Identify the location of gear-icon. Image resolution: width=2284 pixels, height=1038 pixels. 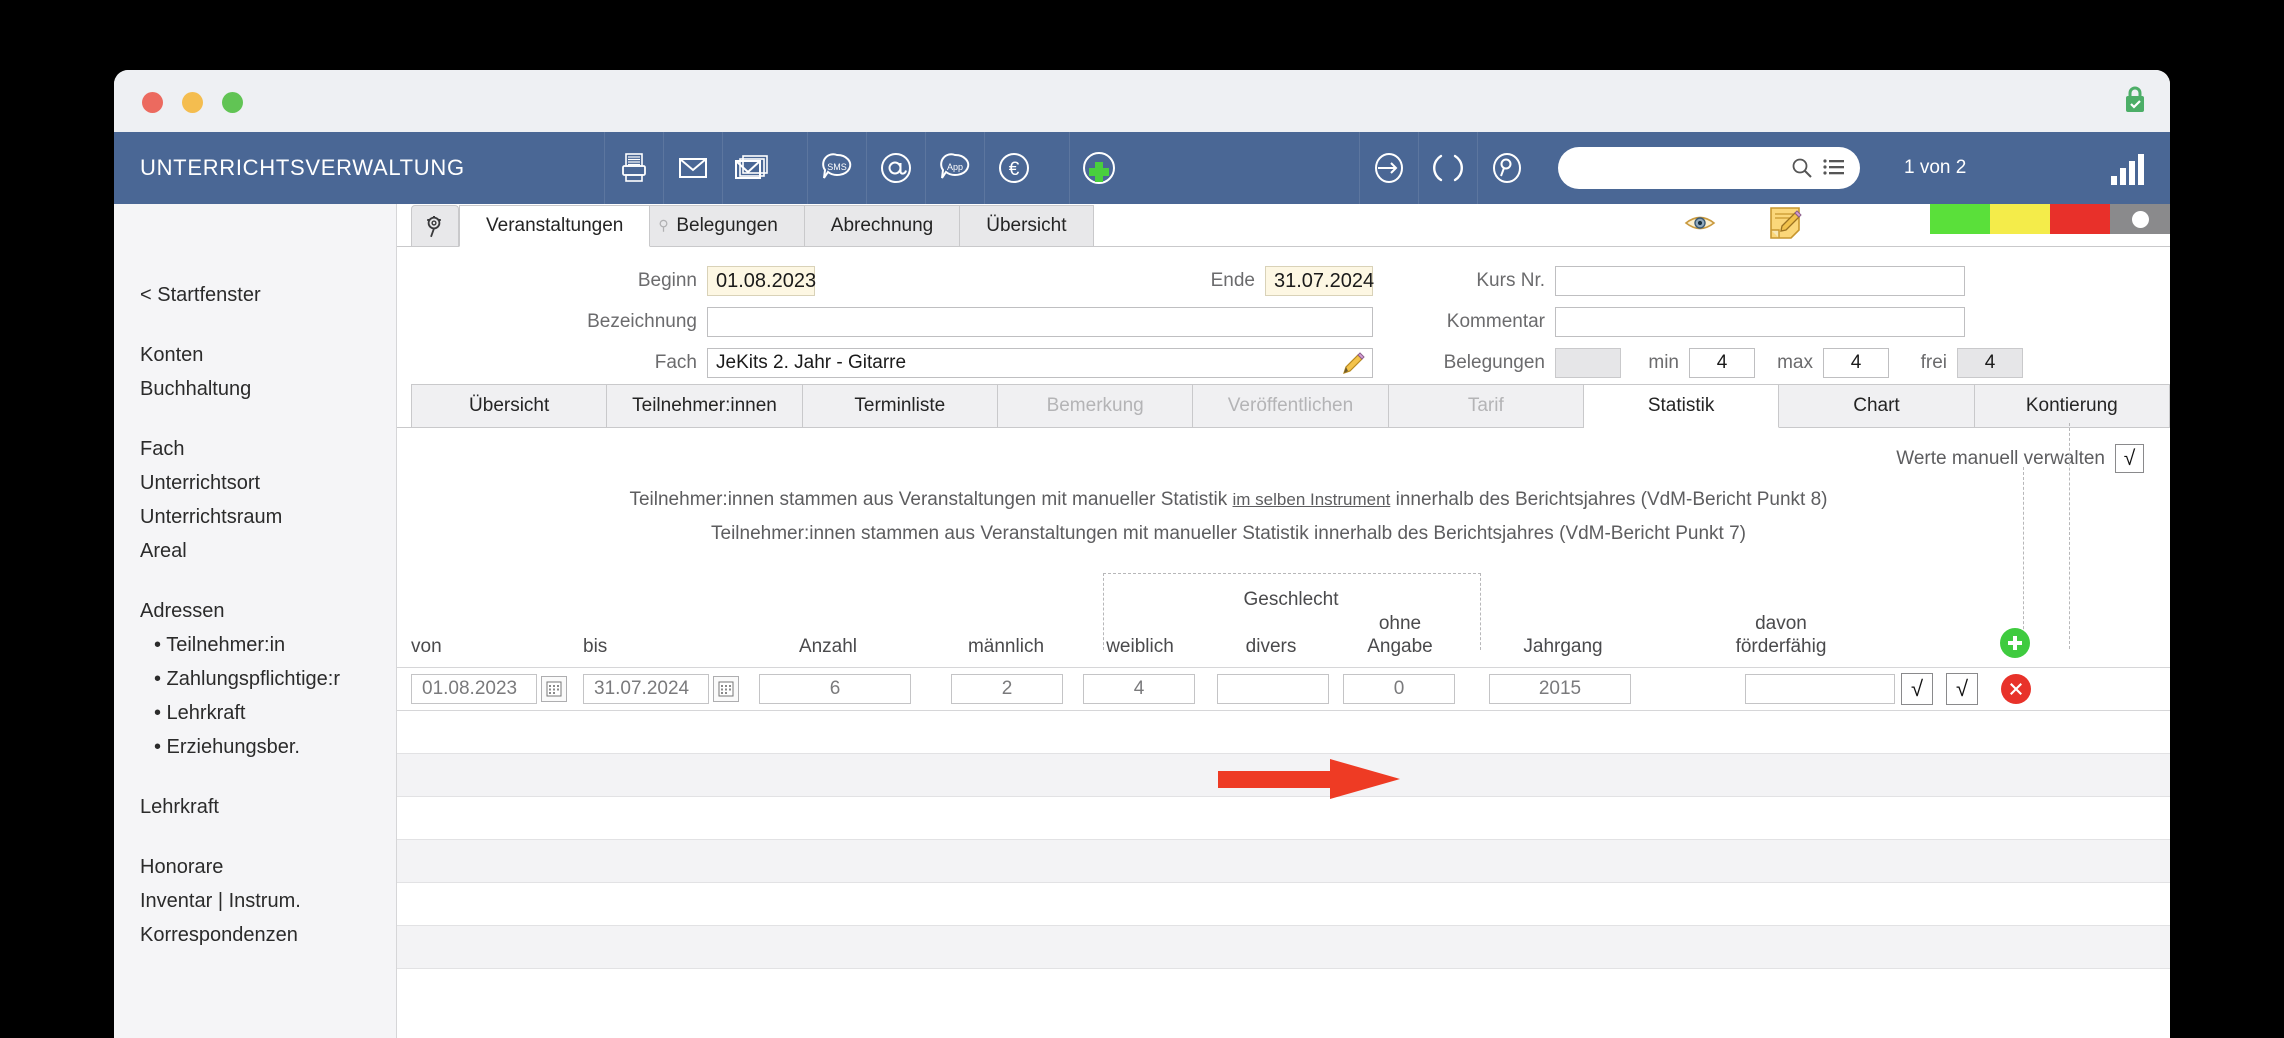
(435, 225).